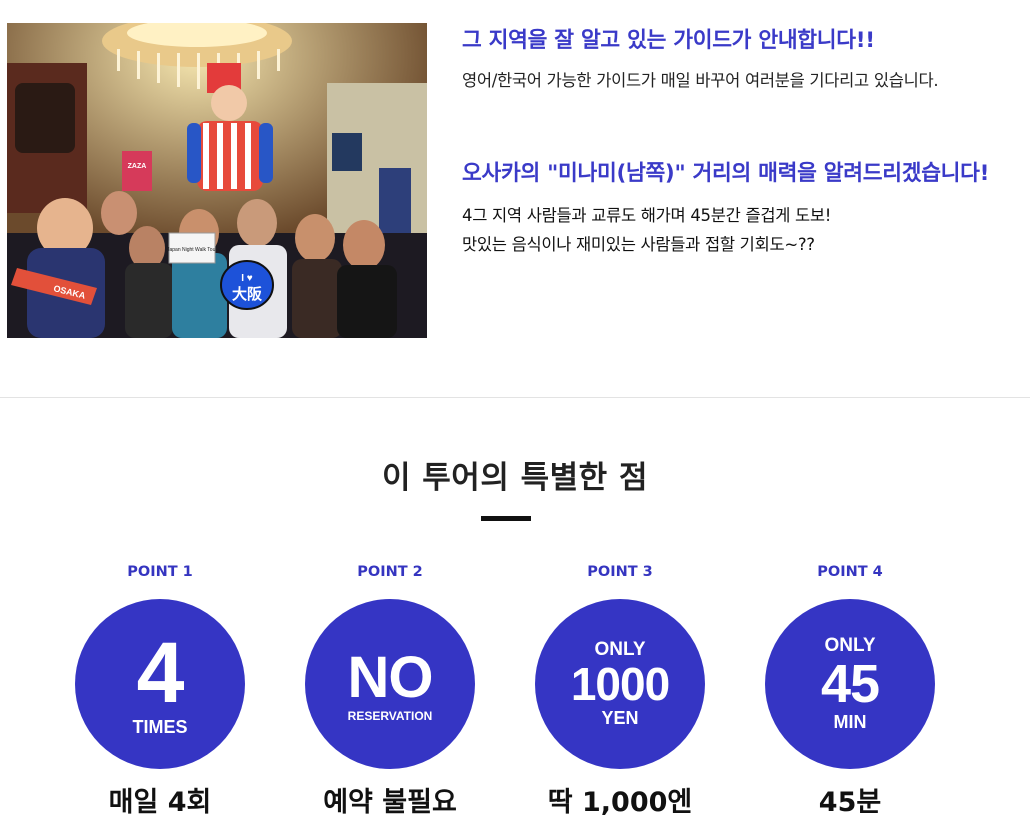  Describe the element at coordinates (850, 722) in the screenshot. I see `point-badge-bottom: MIN` at that location.